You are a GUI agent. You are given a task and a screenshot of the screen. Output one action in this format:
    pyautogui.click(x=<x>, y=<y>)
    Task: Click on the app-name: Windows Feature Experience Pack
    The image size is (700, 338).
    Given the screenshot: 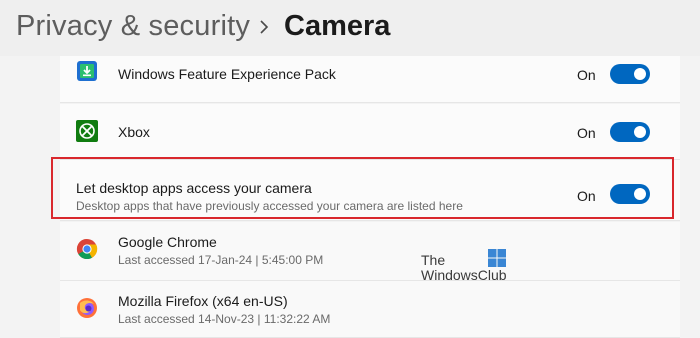 What is the action you would take?
    pyautogui.click(x=227, y=74)
    